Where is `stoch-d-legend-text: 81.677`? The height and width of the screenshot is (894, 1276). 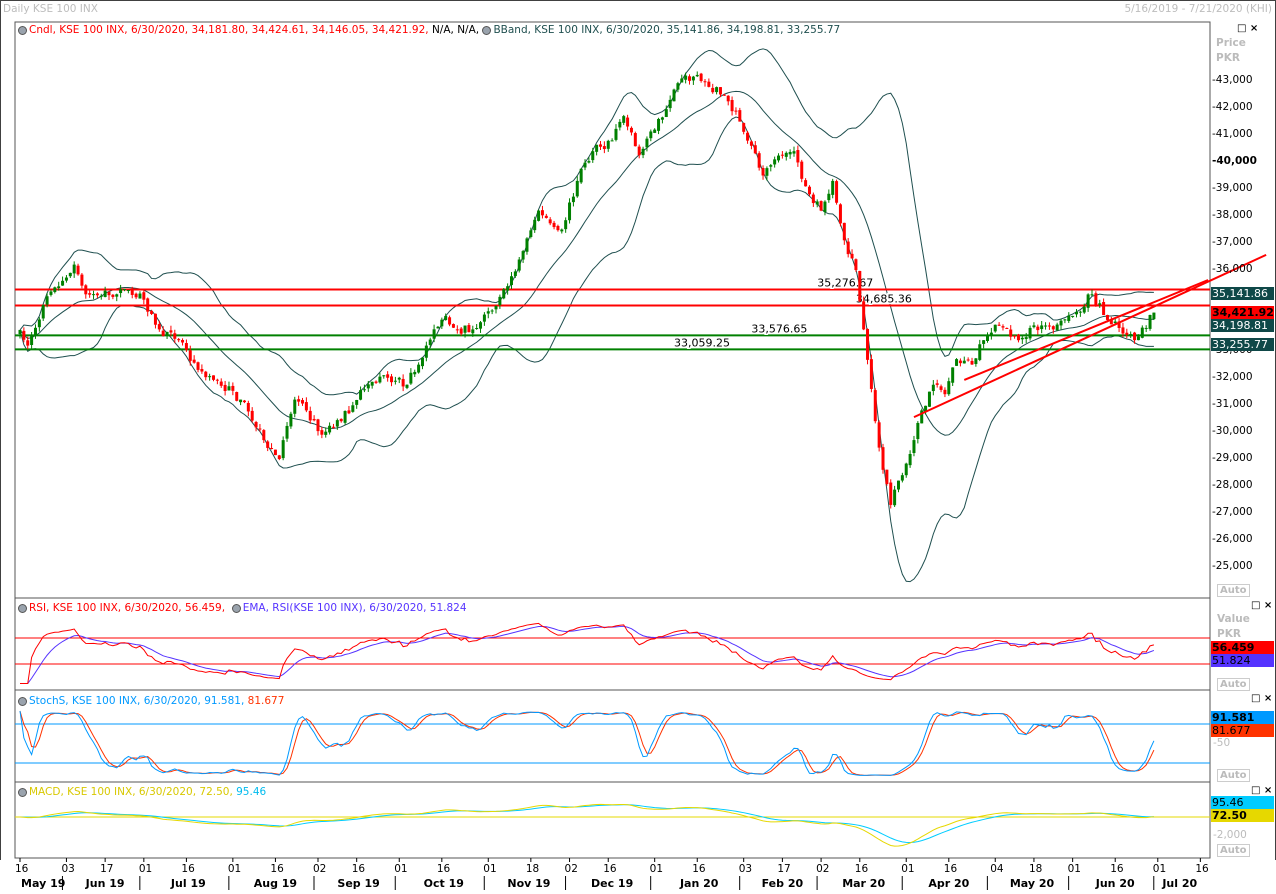 stoch-d-legend-text: 81.677 is located at coordinates (266, 701).